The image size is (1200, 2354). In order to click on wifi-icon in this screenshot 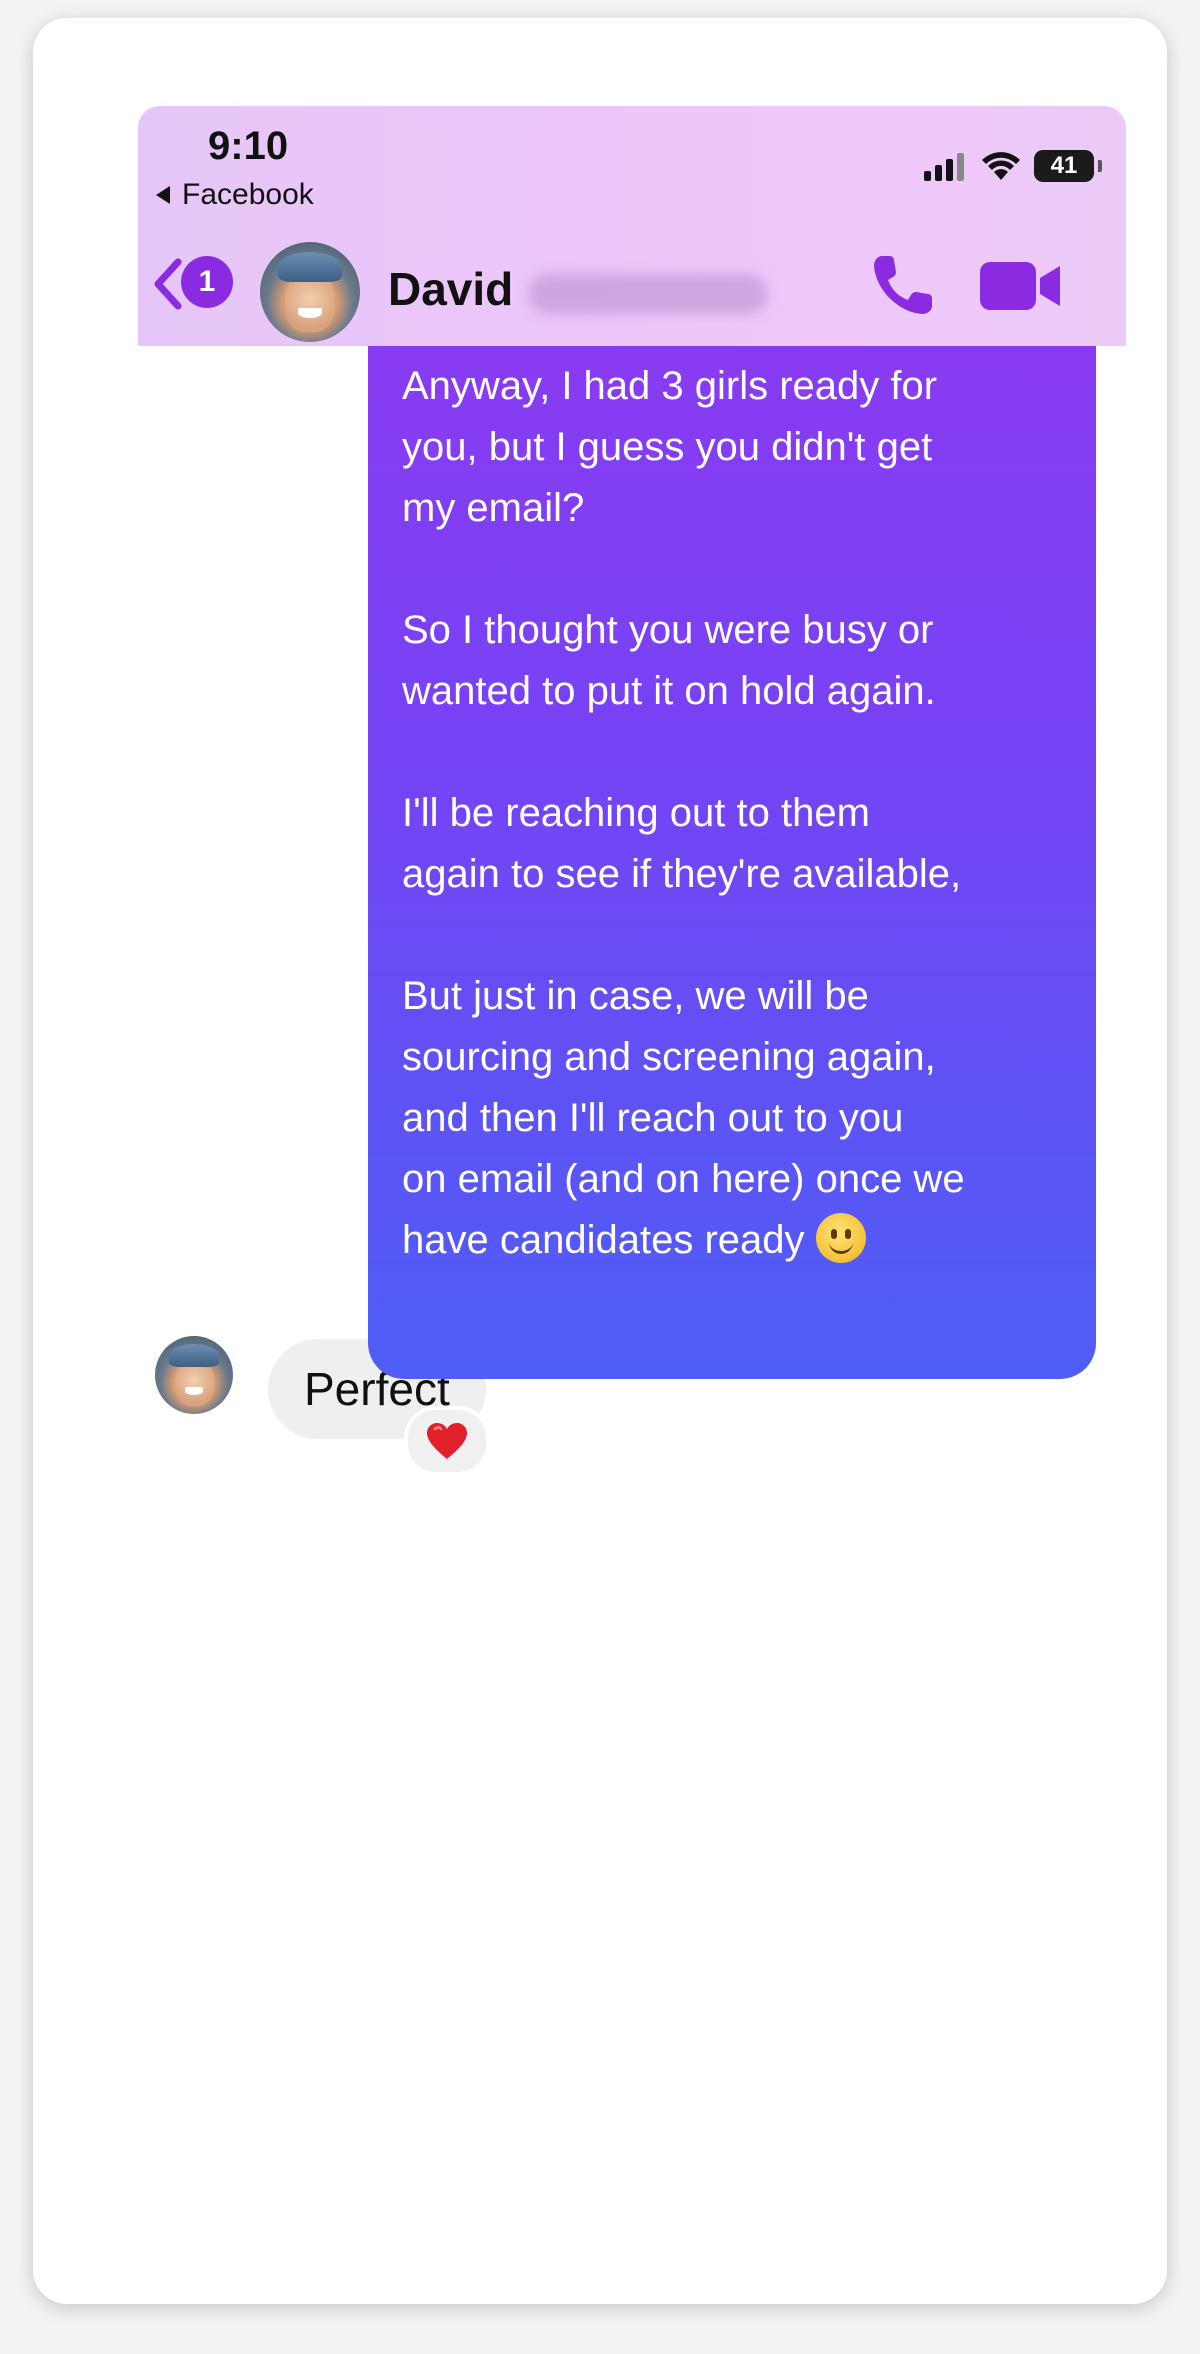, I will do `click(1001, 166)`.